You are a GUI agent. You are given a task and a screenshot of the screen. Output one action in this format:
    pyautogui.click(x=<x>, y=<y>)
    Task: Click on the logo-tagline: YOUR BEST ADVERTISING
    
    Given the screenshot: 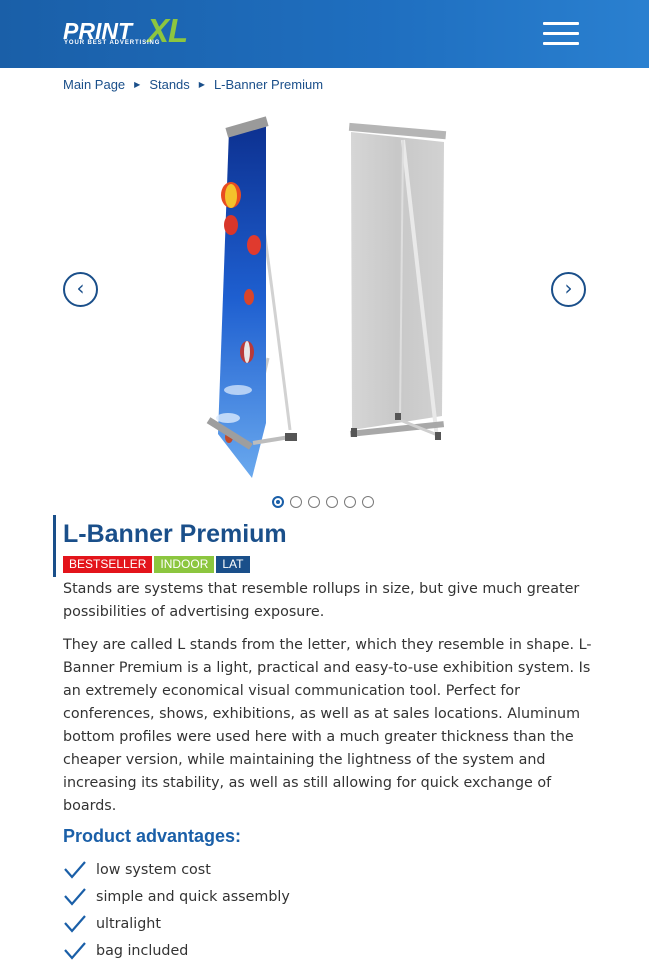 What is the action you would take?
    pyautogui.click(x=112, y=43)
    